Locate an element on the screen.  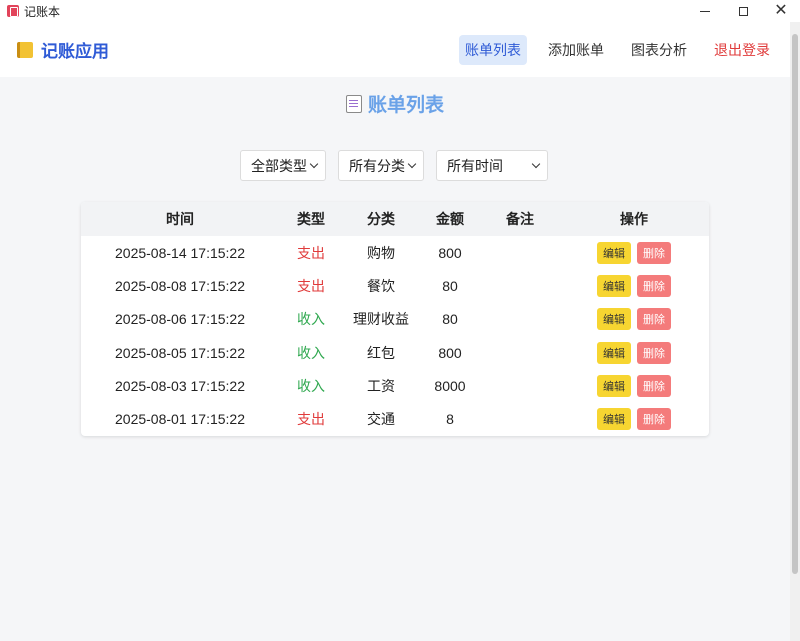
table-row: 2025-08-03 17:15:22 收入 工资 8000 编辑 删除 is located at coordinates (395, 385).